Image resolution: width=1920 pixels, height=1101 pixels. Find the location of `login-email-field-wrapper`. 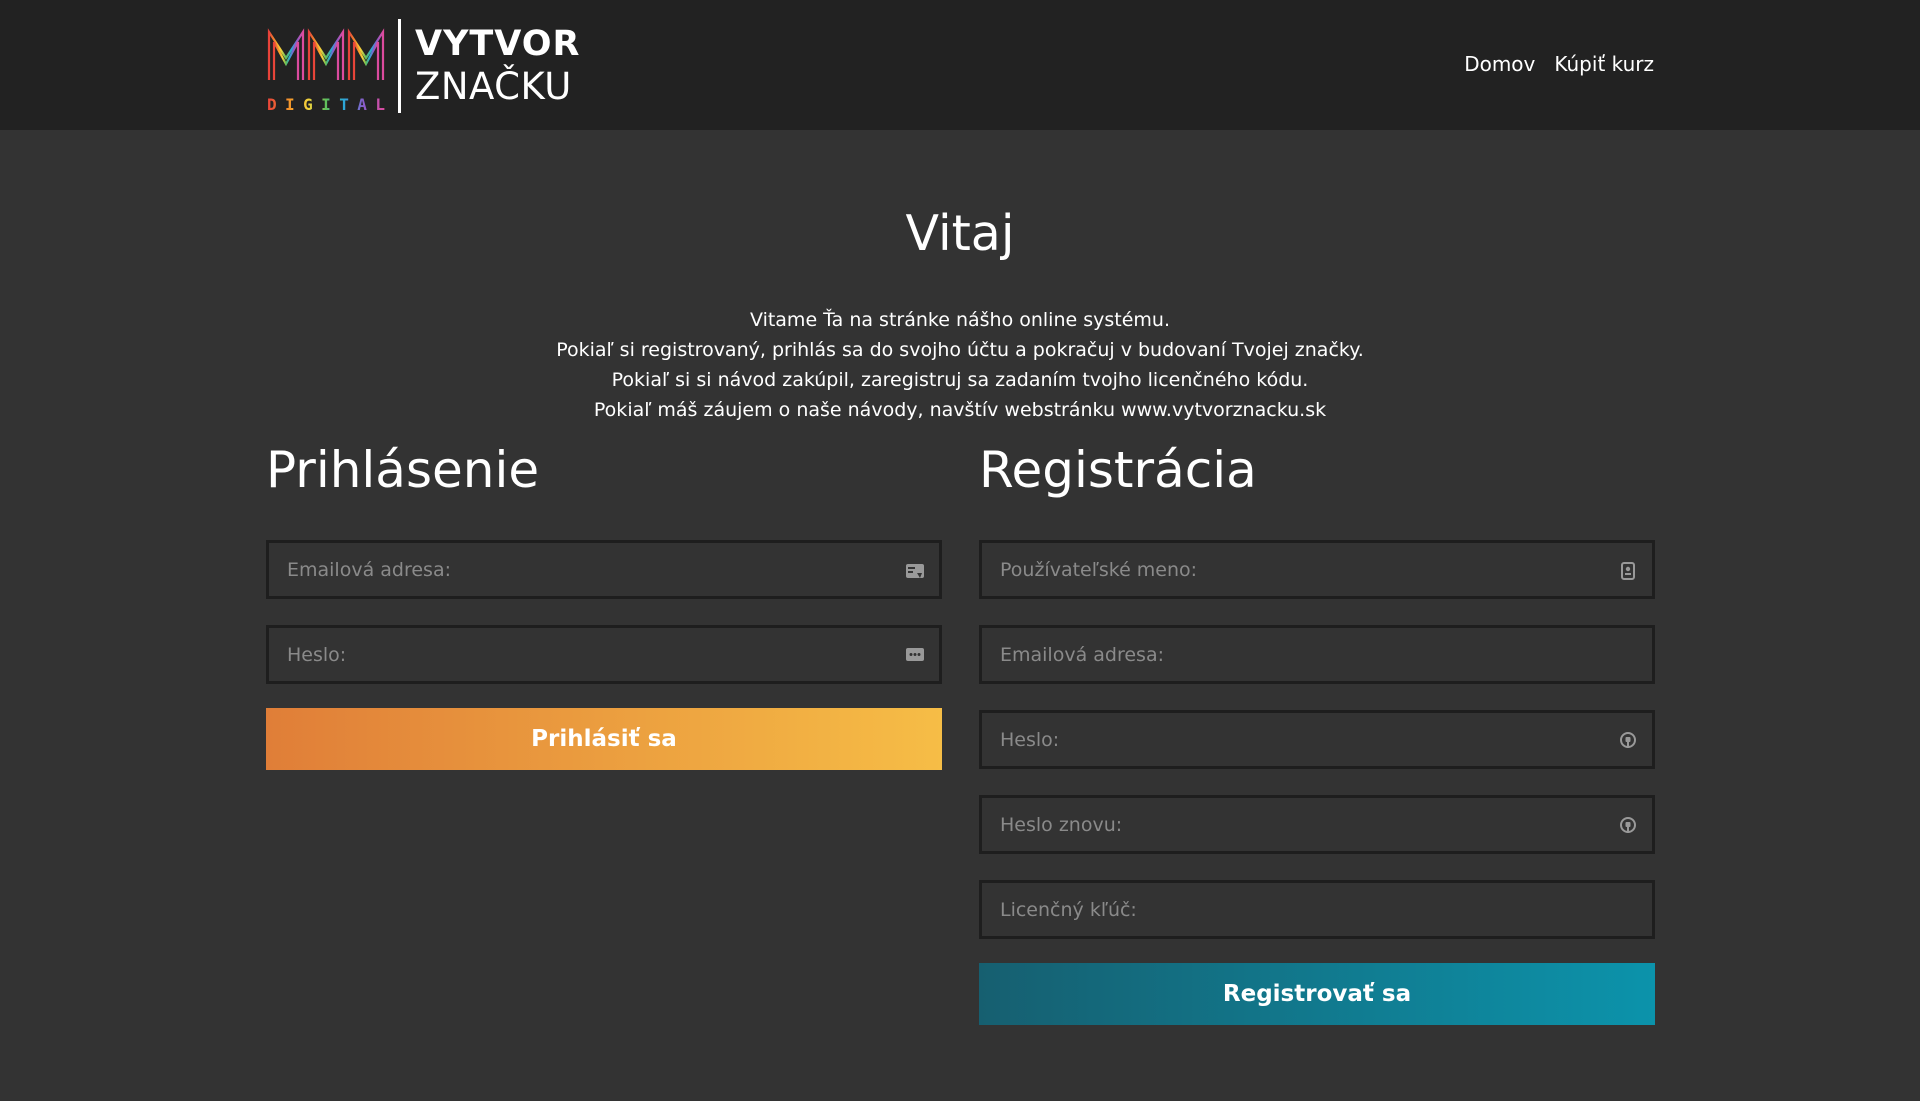

login-email-field-wrapper is located at coordinates (604, 569).